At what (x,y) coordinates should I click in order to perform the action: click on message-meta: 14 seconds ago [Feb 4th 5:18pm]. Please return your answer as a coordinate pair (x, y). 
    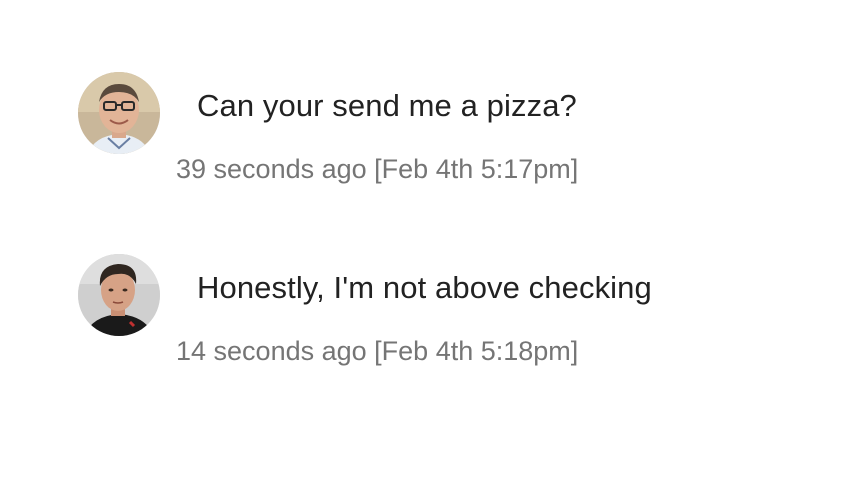
    Looking at the image, I should click on (377, 351).